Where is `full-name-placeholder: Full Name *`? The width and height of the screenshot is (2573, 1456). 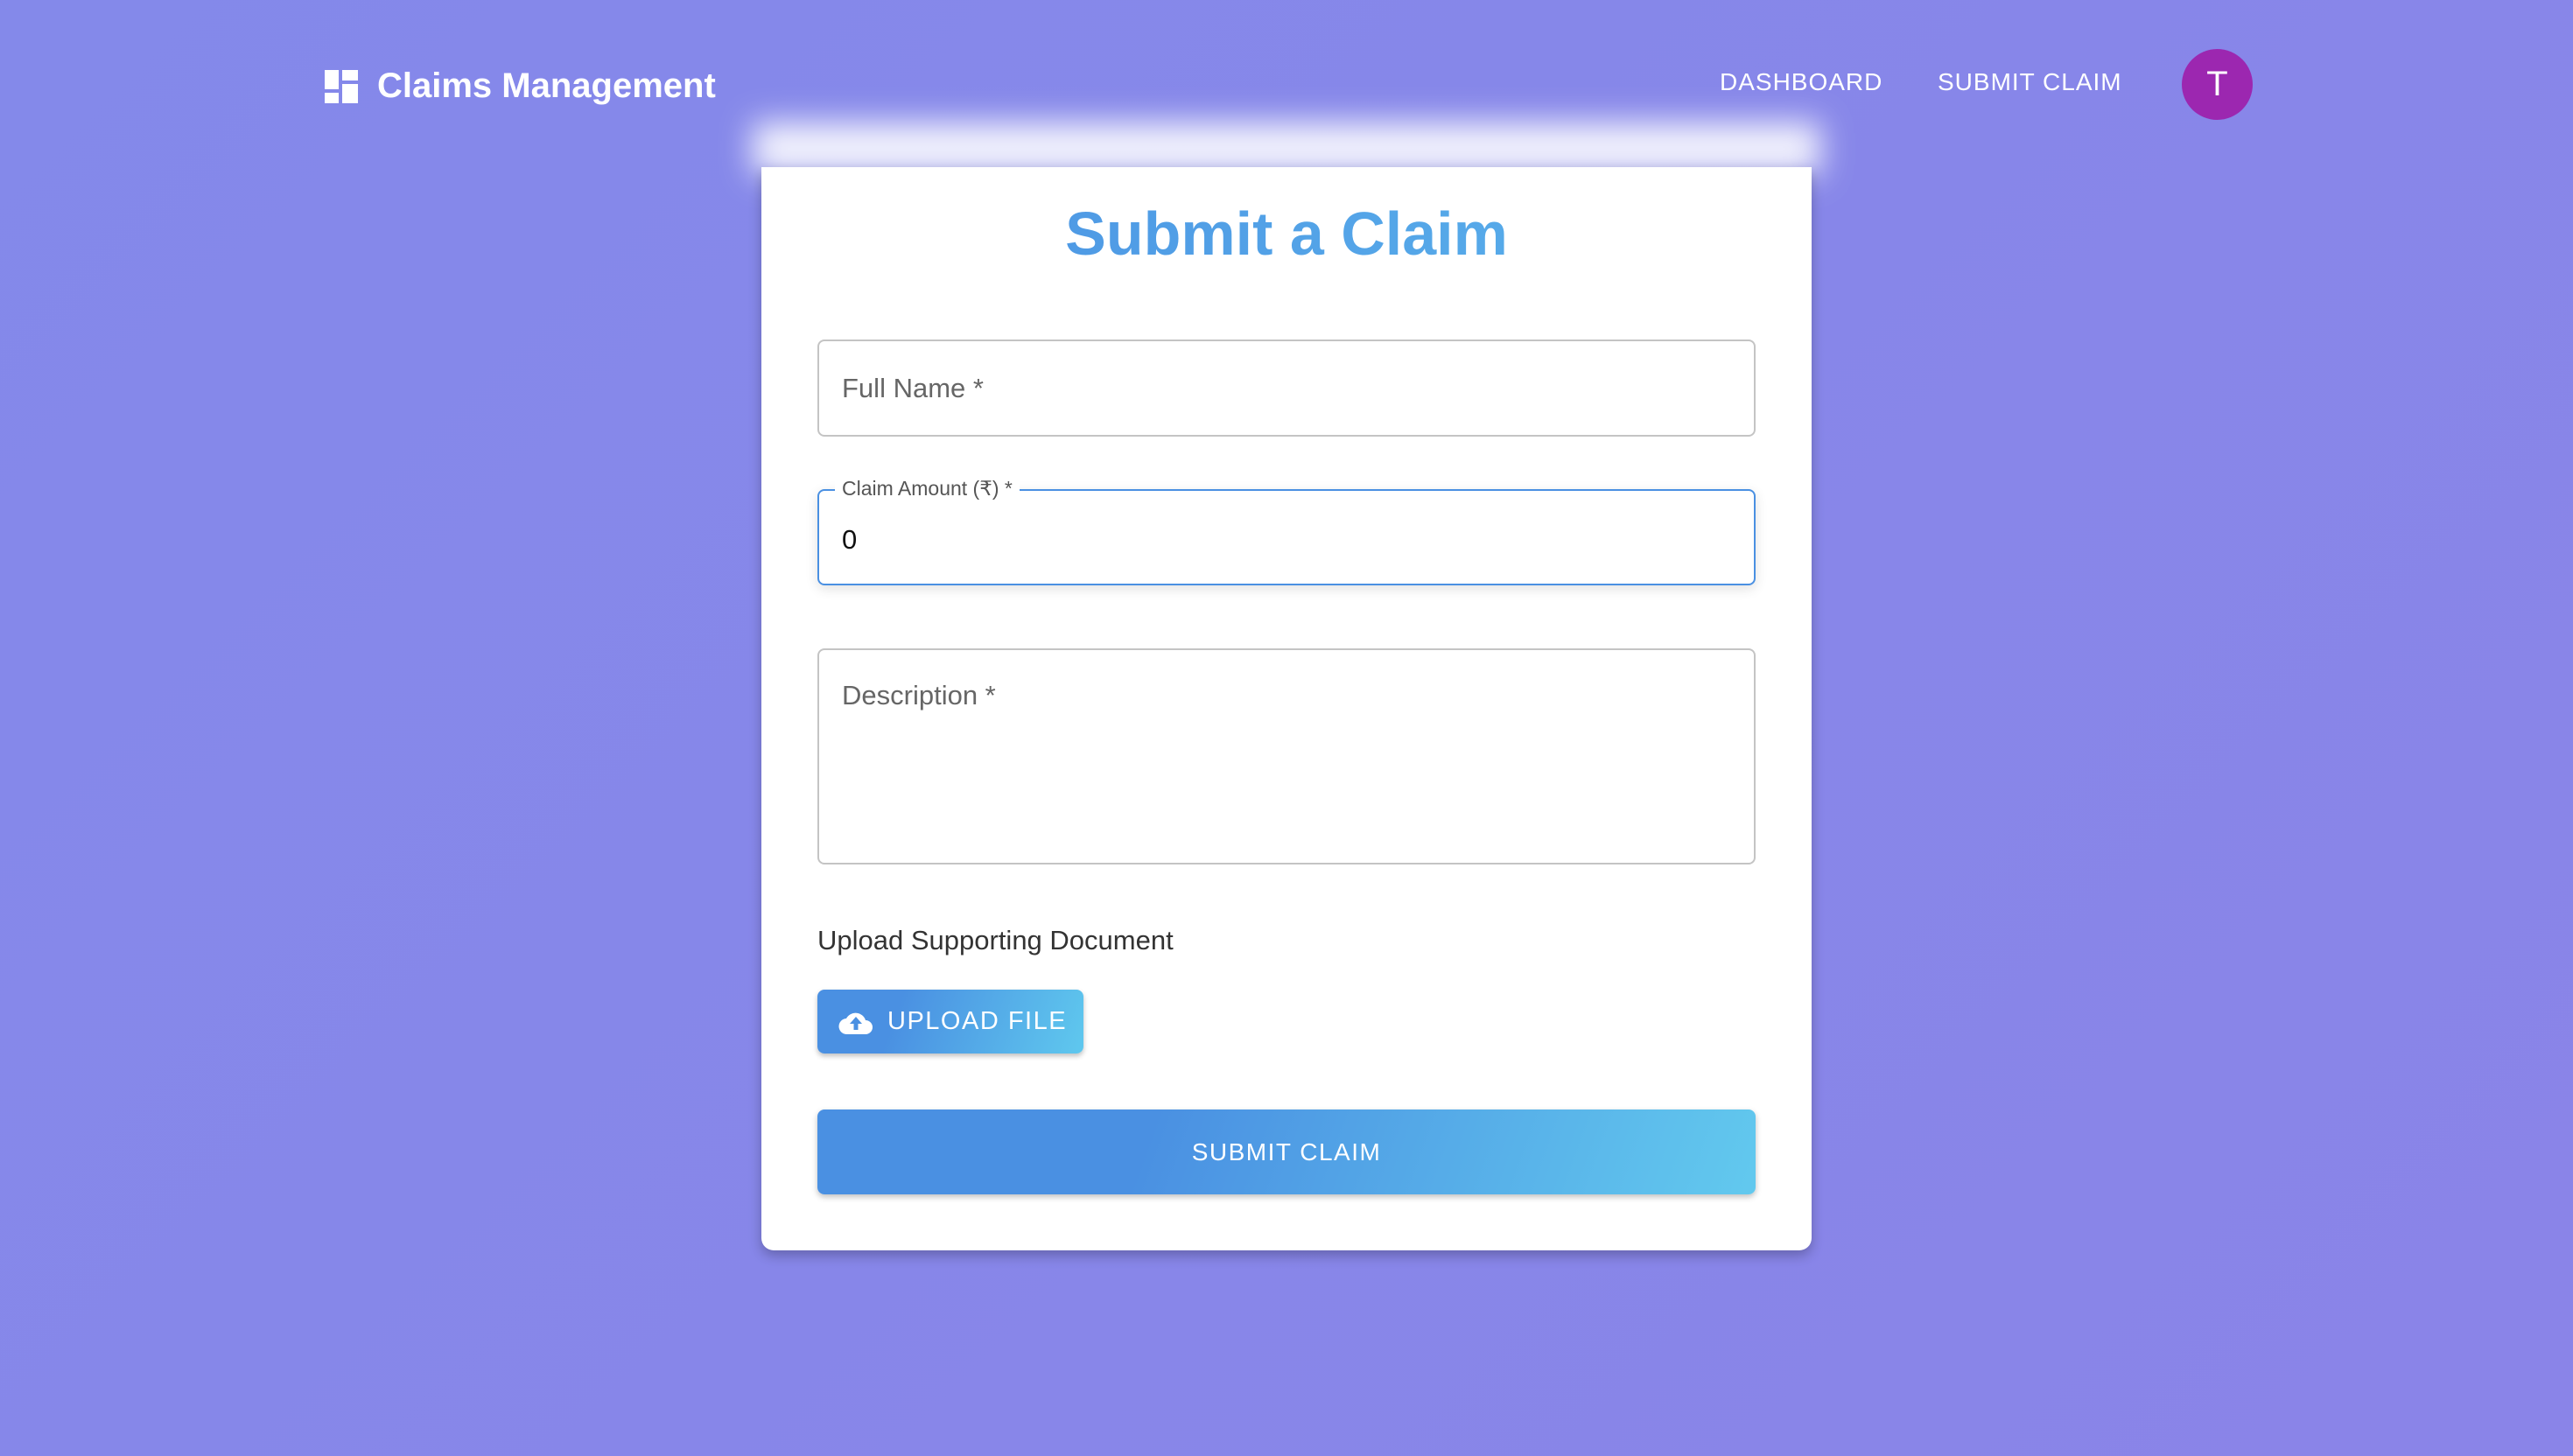
full-name-placeholder: Full Name * is located at coordinates (913, 388).